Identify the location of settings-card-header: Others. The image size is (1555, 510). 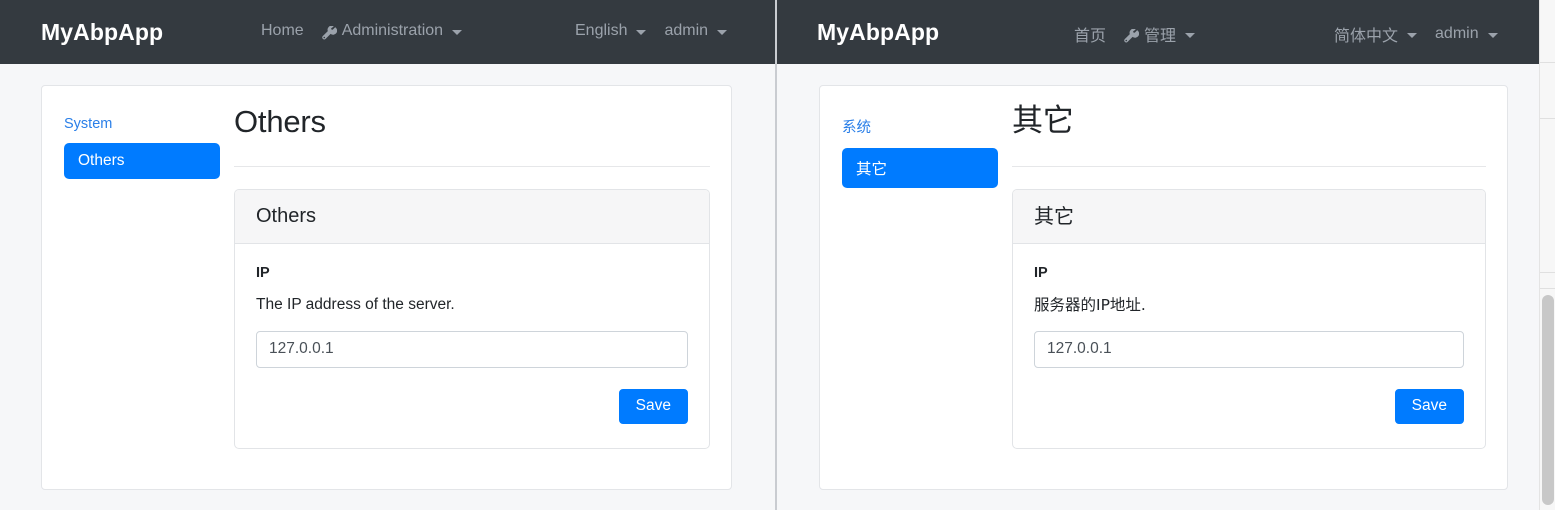
(472, 216).